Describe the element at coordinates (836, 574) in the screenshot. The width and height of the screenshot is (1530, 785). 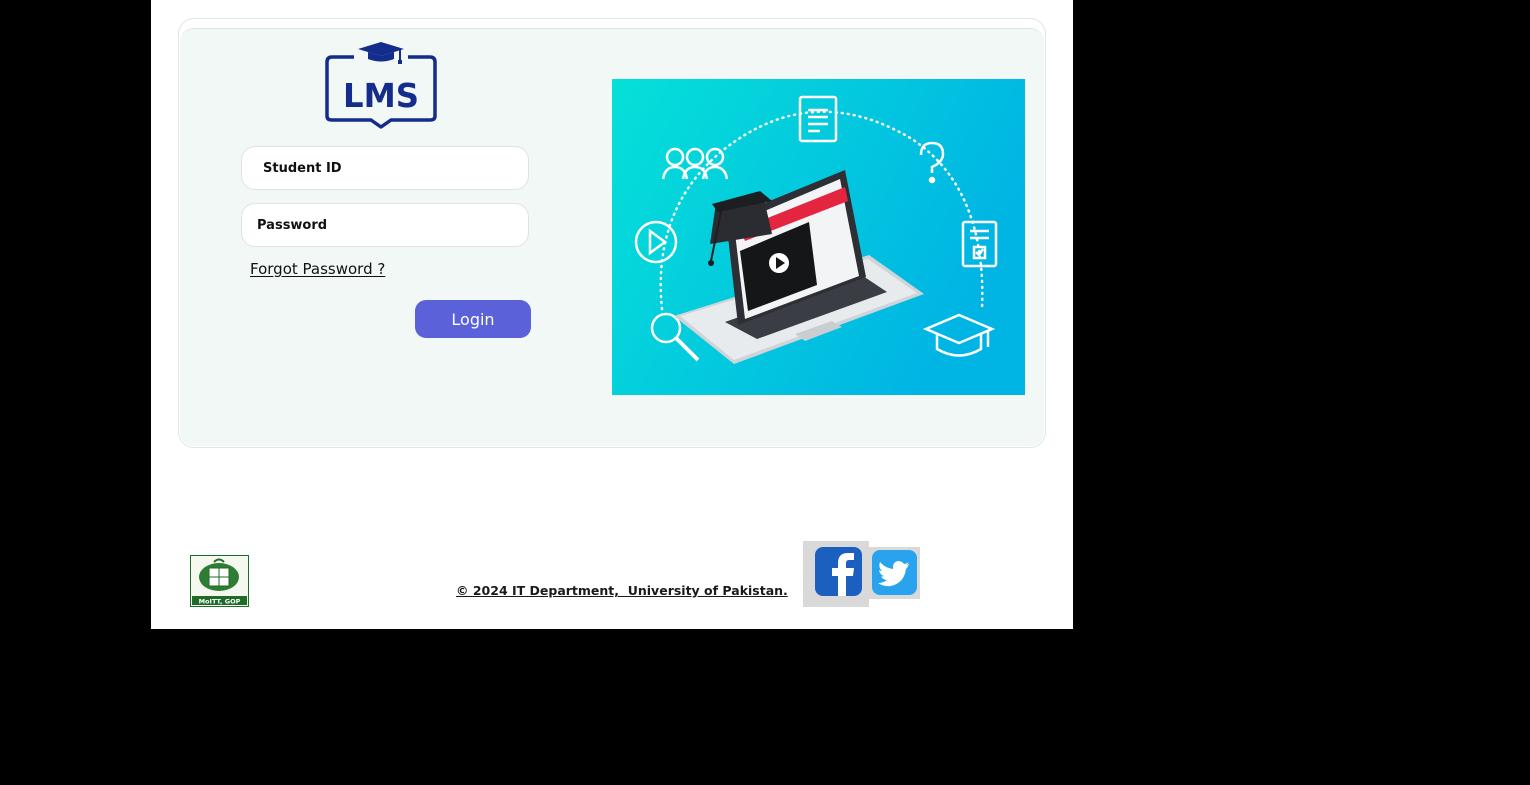
I see `facebook-icon` at that location.